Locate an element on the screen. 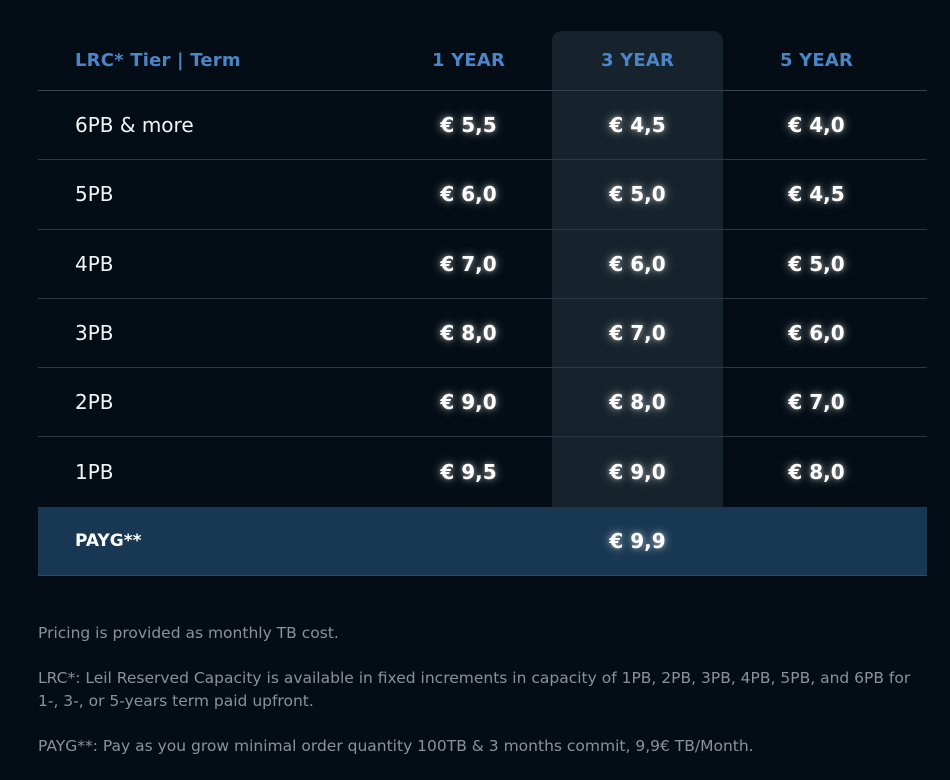  price-1-year: € 8,0 is located at coordinates (468, 333).